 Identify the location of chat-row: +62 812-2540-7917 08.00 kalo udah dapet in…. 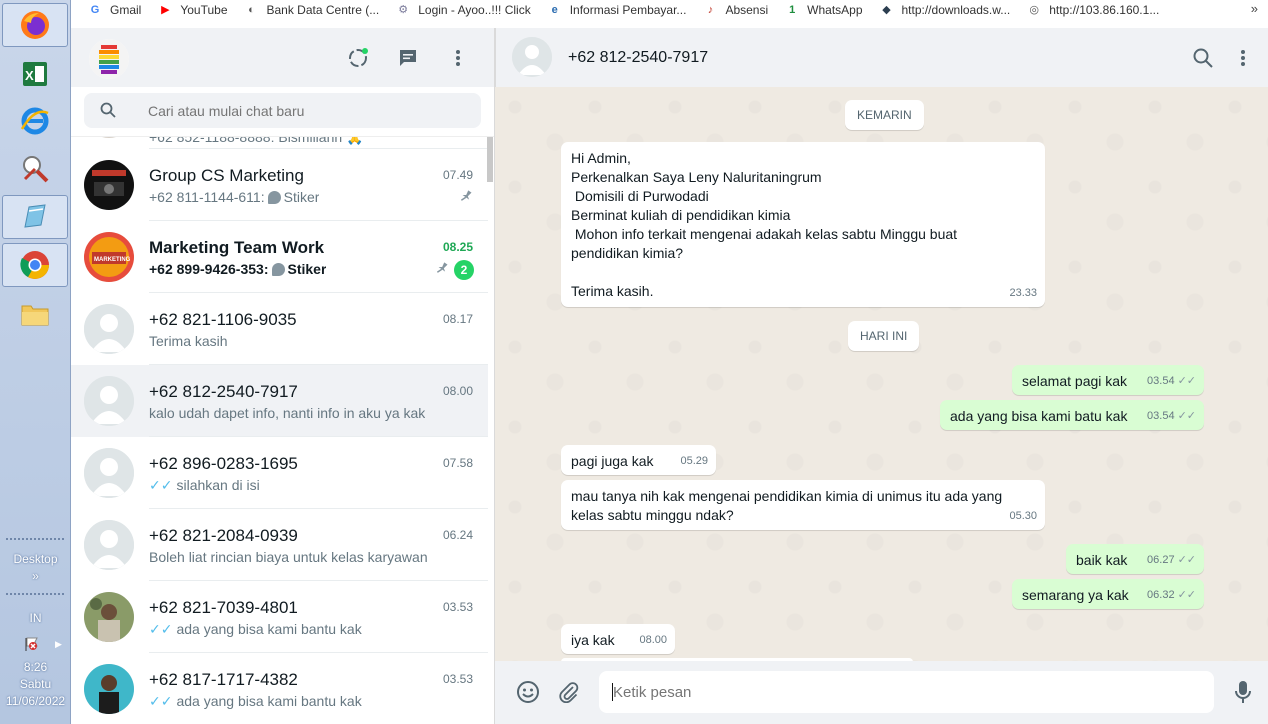
(279, 401).